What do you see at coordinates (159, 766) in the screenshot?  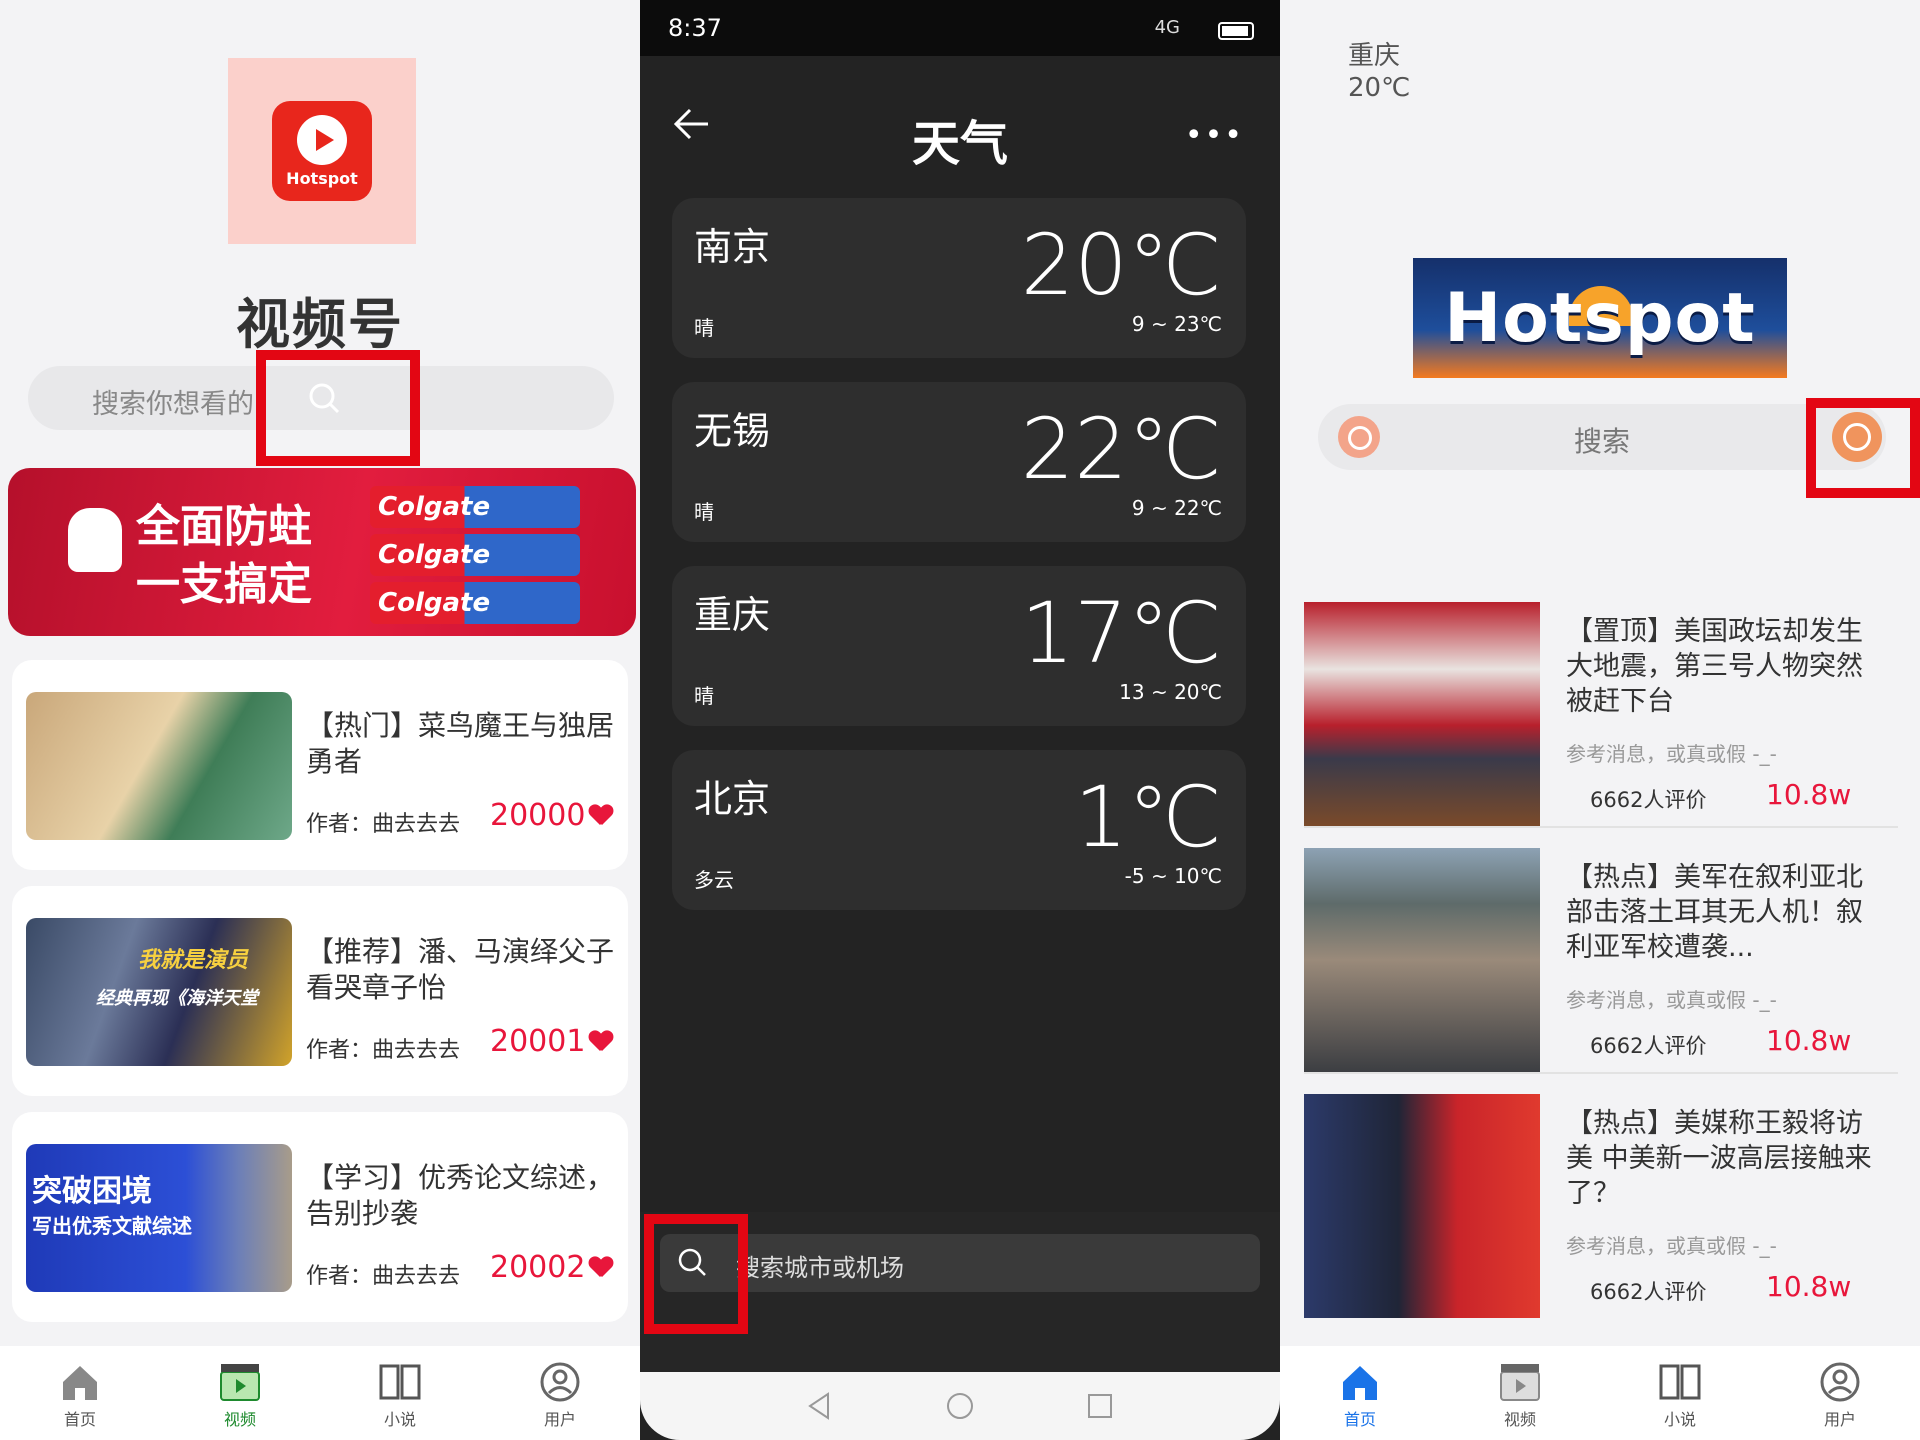 I see `video-thumbnail` at bounding box center [159, 766].